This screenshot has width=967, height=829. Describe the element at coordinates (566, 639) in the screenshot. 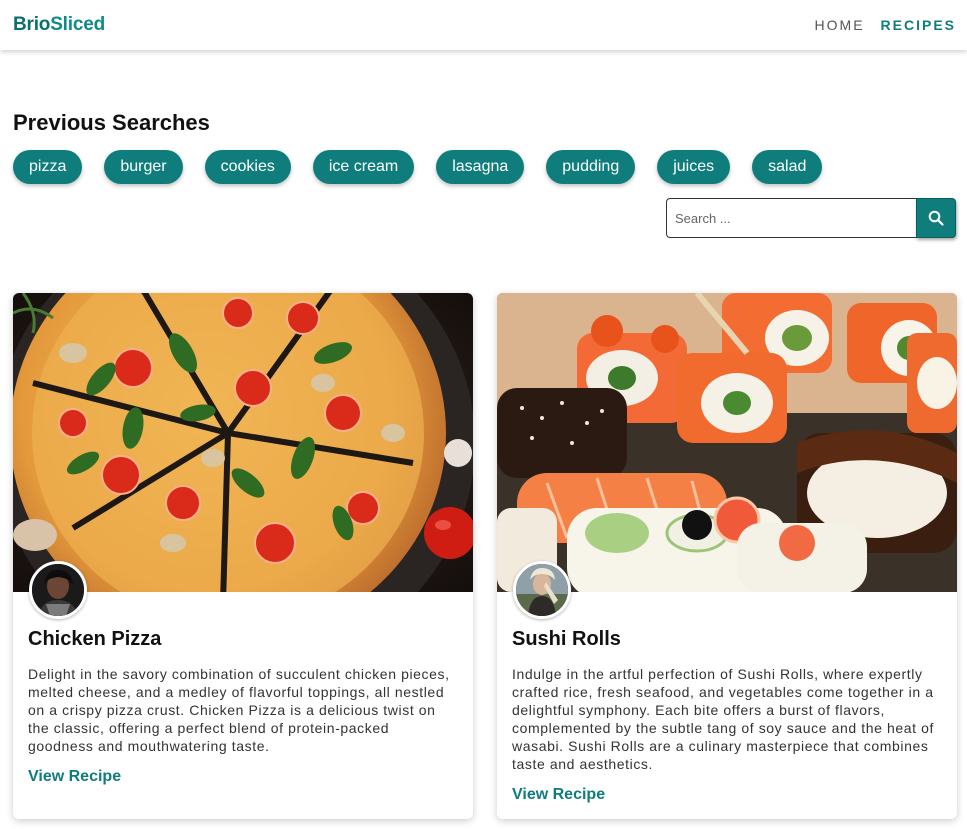

I see `recipe-title: Sushi Rolls` at that location.